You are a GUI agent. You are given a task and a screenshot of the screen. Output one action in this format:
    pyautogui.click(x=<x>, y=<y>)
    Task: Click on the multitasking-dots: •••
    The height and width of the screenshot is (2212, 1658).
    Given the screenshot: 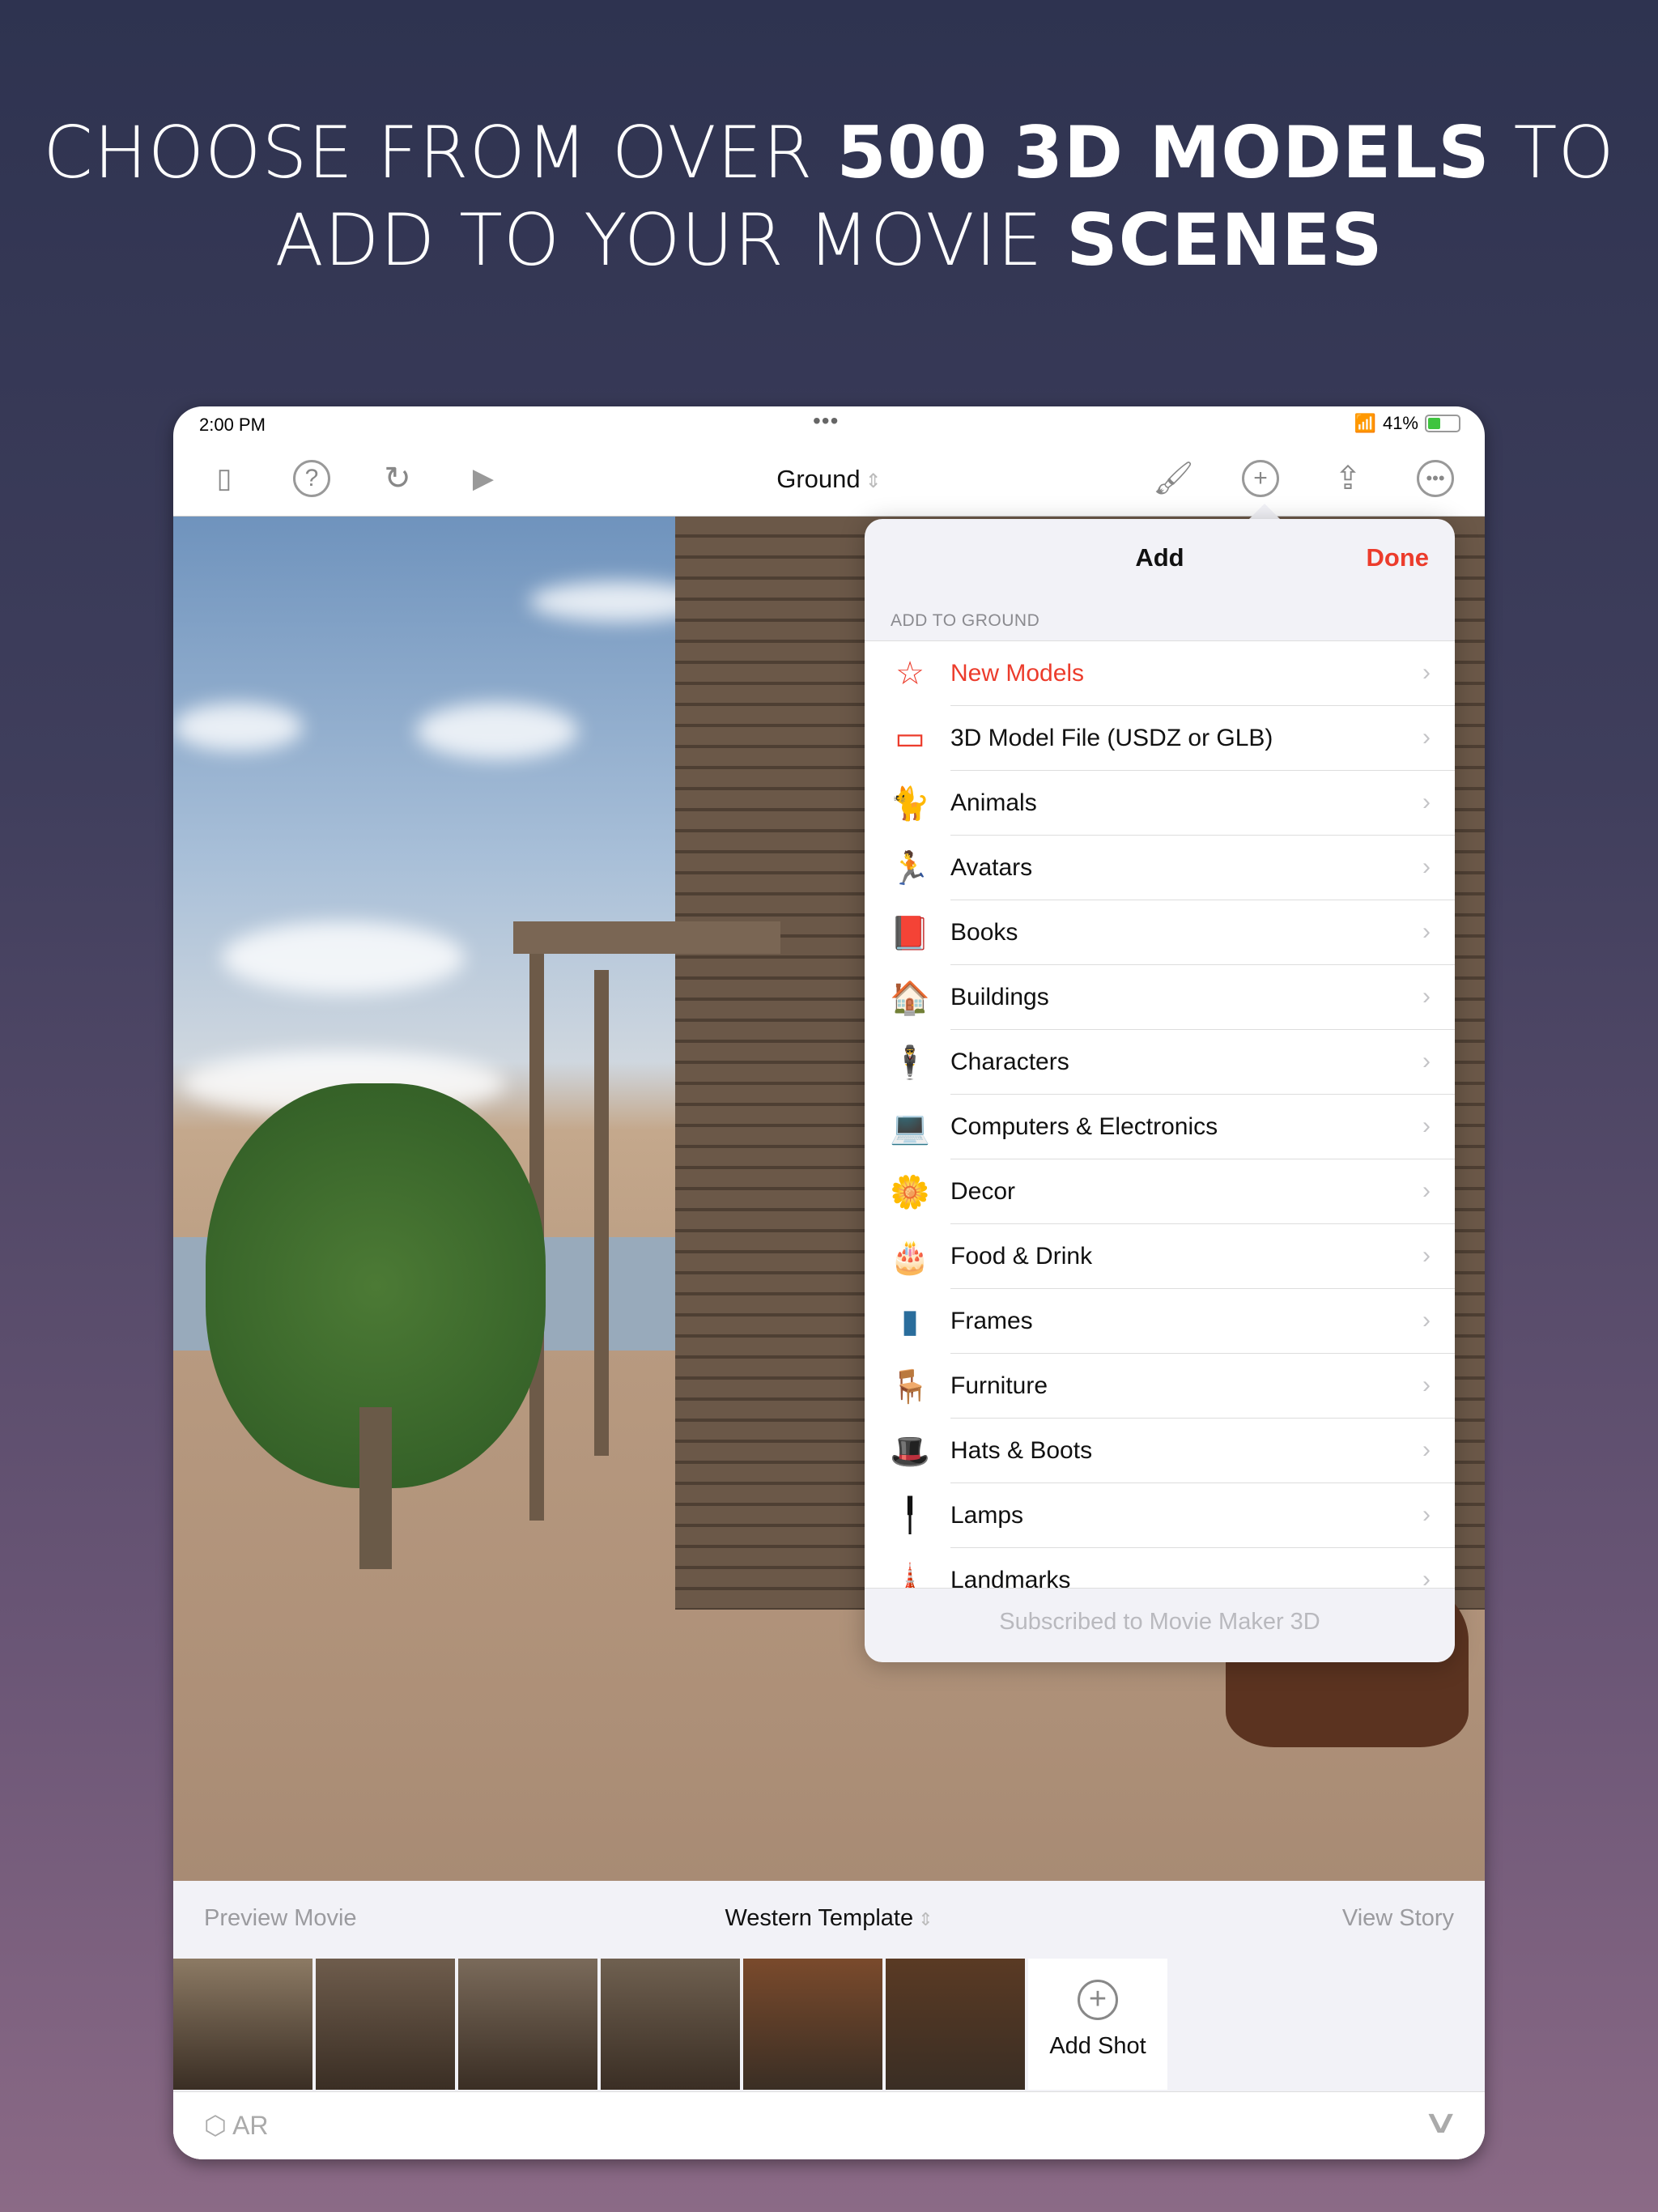 What is the action you would take?
    pyautogui.click(x=826, y=421)
    